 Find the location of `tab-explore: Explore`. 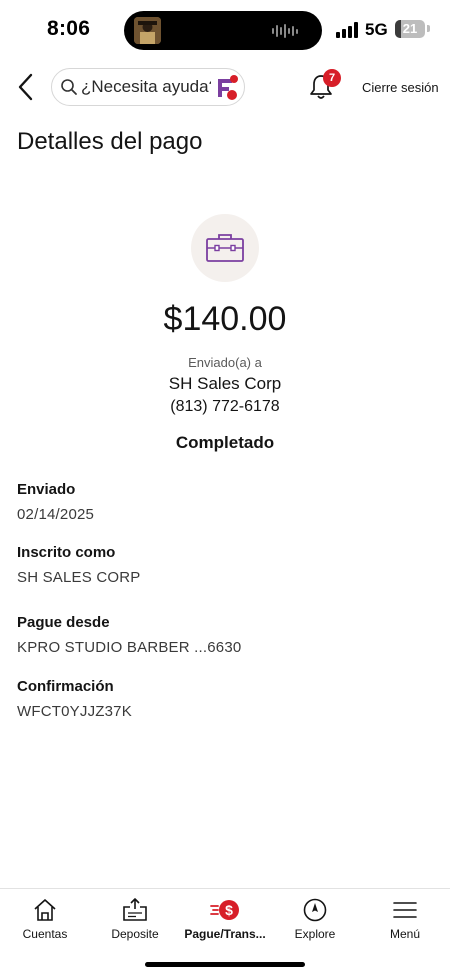

tab-explore: Explore is located at coordinates (315, 919).